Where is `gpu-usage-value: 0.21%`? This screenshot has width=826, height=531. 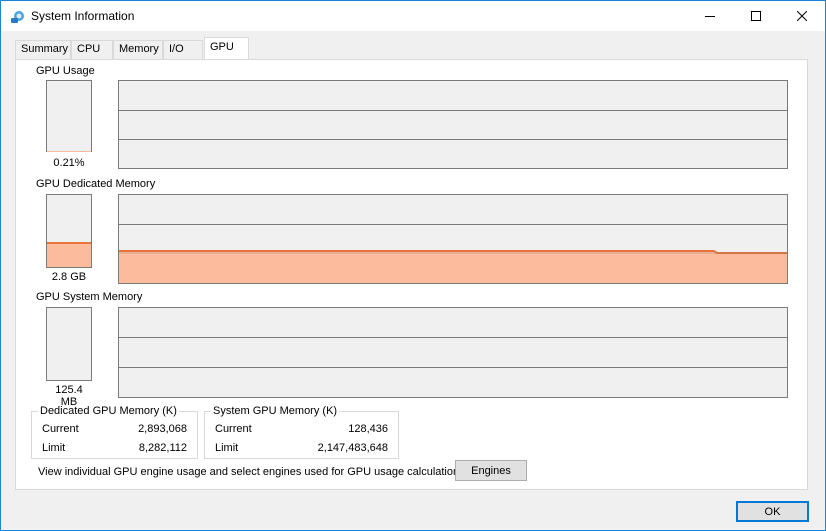
gpu-usage-value: 0.21% is located at coordinates (69, 163).